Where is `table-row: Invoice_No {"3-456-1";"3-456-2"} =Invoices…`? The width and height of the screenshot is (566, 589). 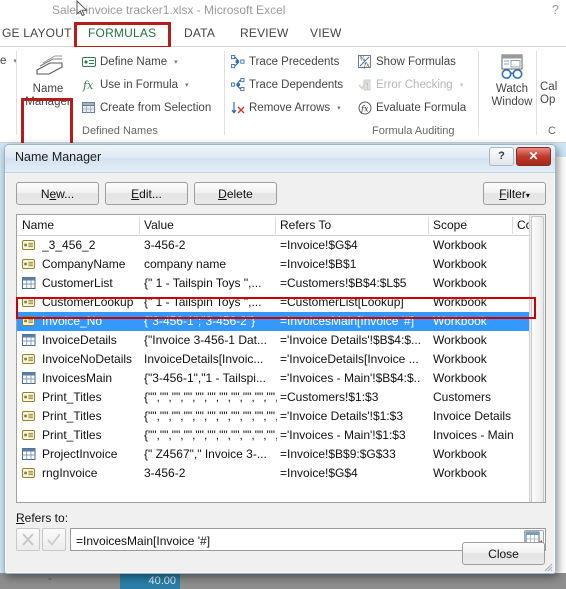
table-row: Invoice_No {"3-456-1";"3-456-2"} =Invoices… is located at coordinates (281, 321).